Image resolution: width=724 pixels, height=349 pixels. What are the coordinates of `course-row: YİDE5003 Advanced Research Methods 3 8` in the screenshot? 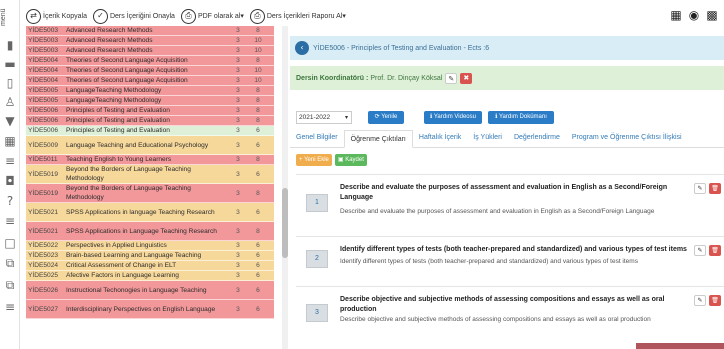 It's located at (150, 31).